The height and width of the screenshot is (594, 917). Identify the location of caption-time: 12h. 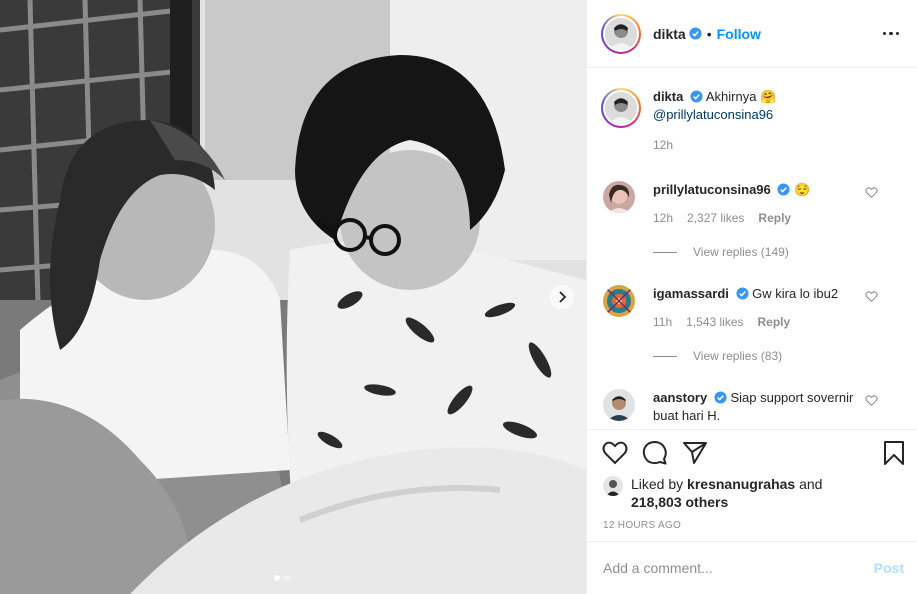
(773, 145).